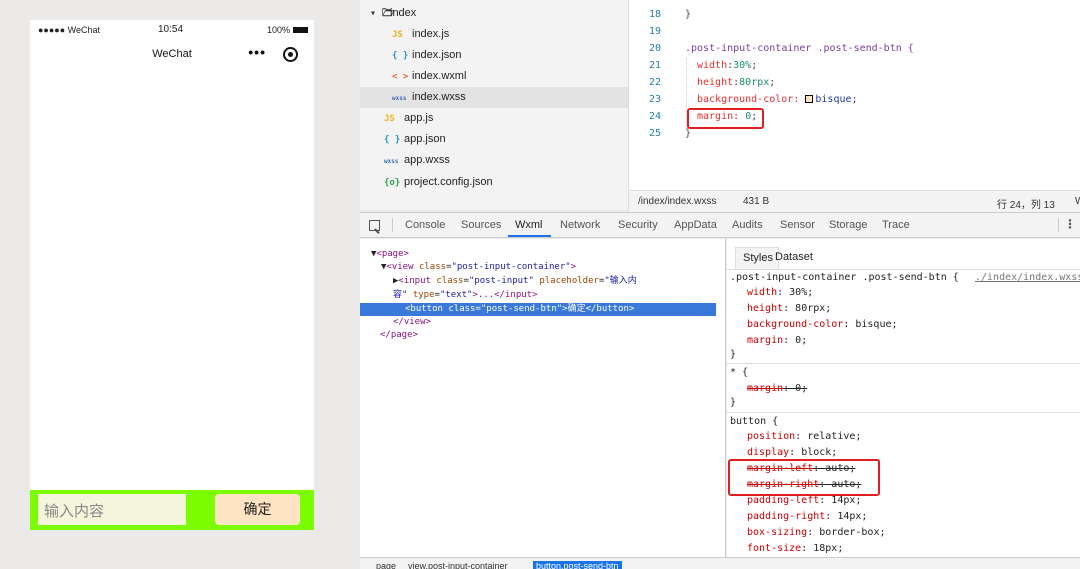  Describe the element at coordinates (1026, 205) in the screenshot. I see `status-cursor-position: 行 24，列 13` at that location.